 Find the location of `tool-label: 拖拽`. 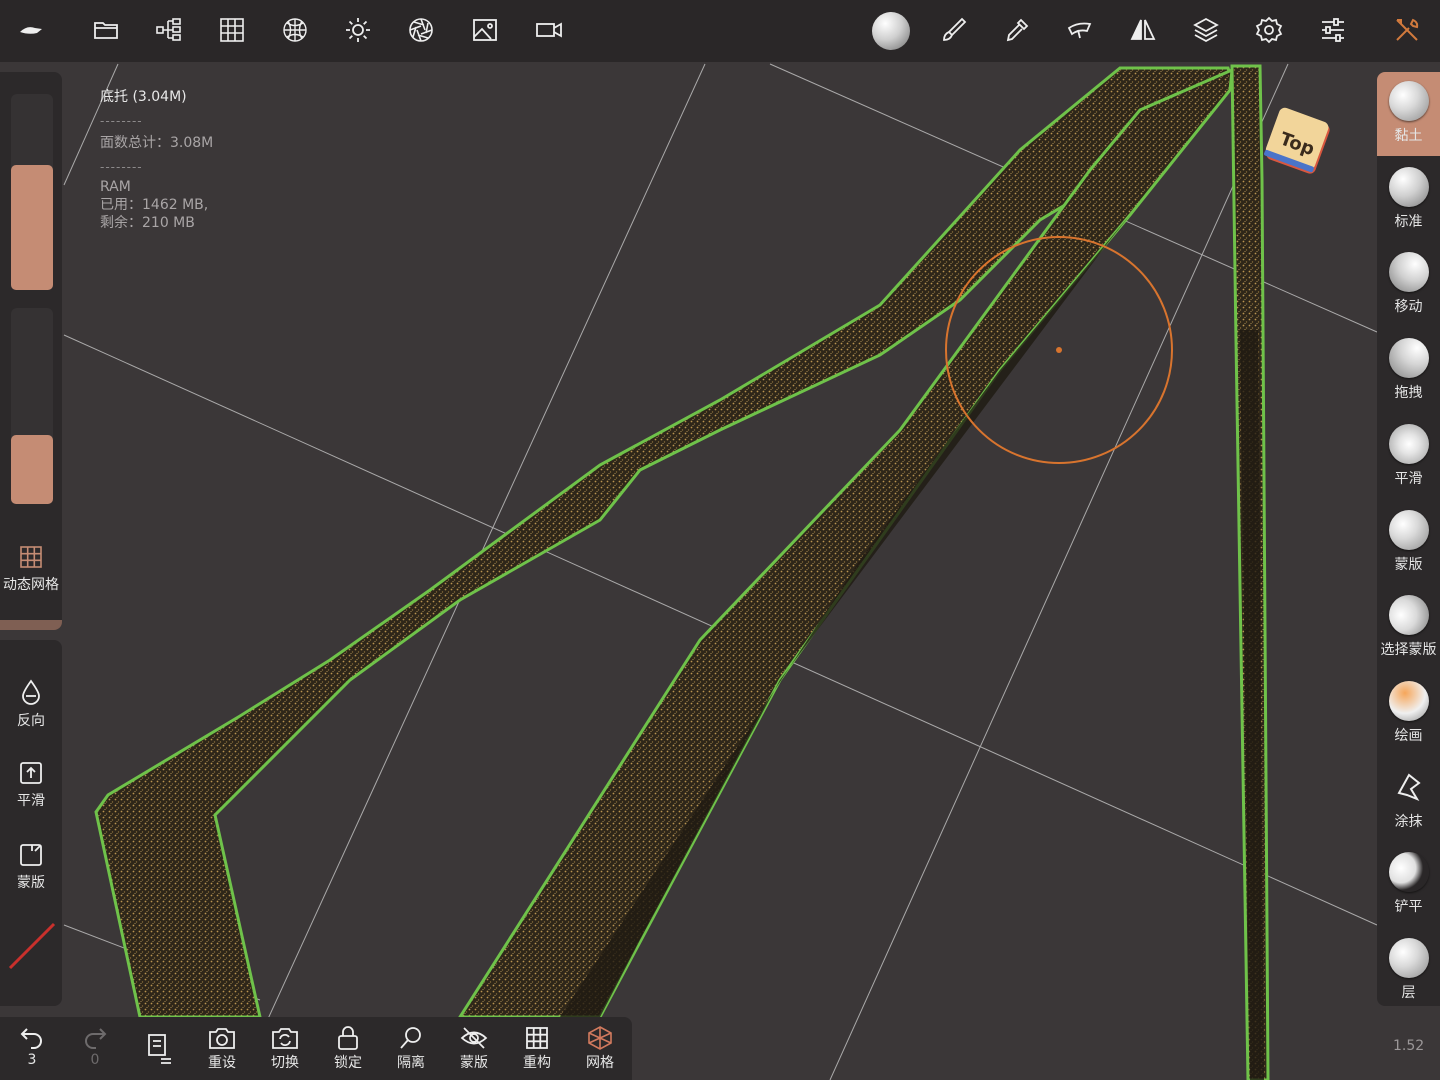

tool-label: 拖拽 is located at coordinates (1408, 393).